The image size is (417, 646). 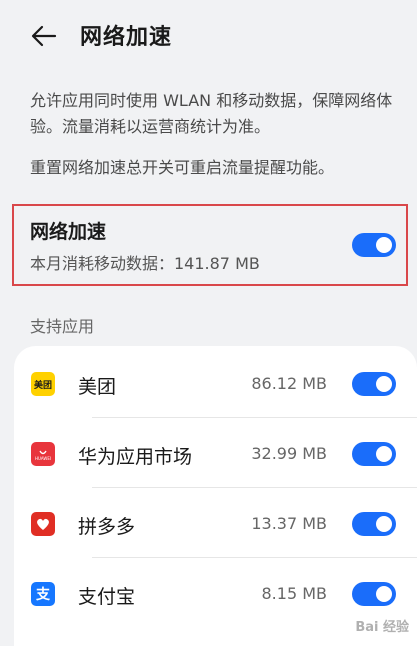 What do you see at coordinates (374, 594) in the screenshot?
I see `app-toggle-alipay` at bounding box center [374, 594].